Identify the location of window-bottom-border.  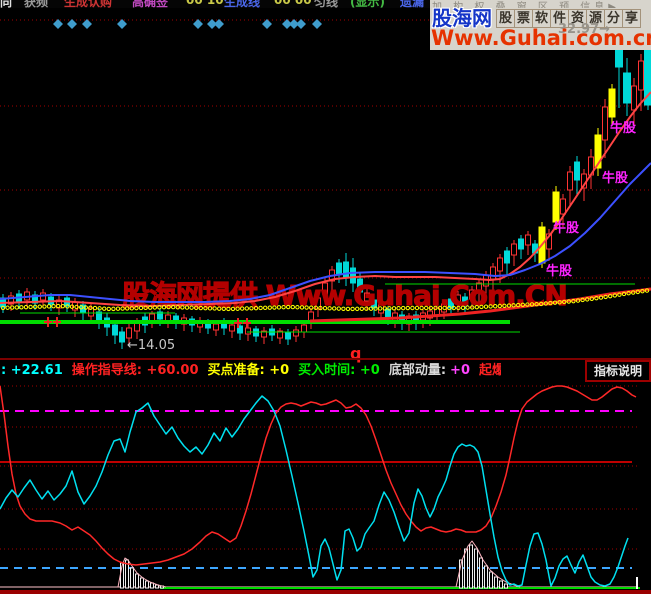
(325, 592).